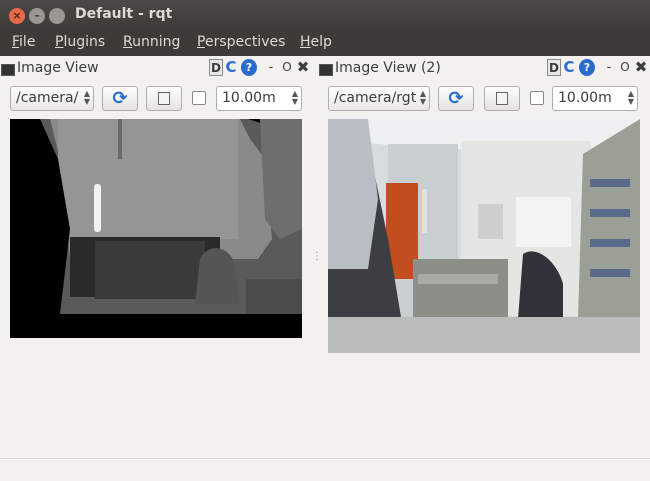  What do you see at coordinates (325, 458) in the screenshot?
I see `status-bar` at bounding box center [325, 458].